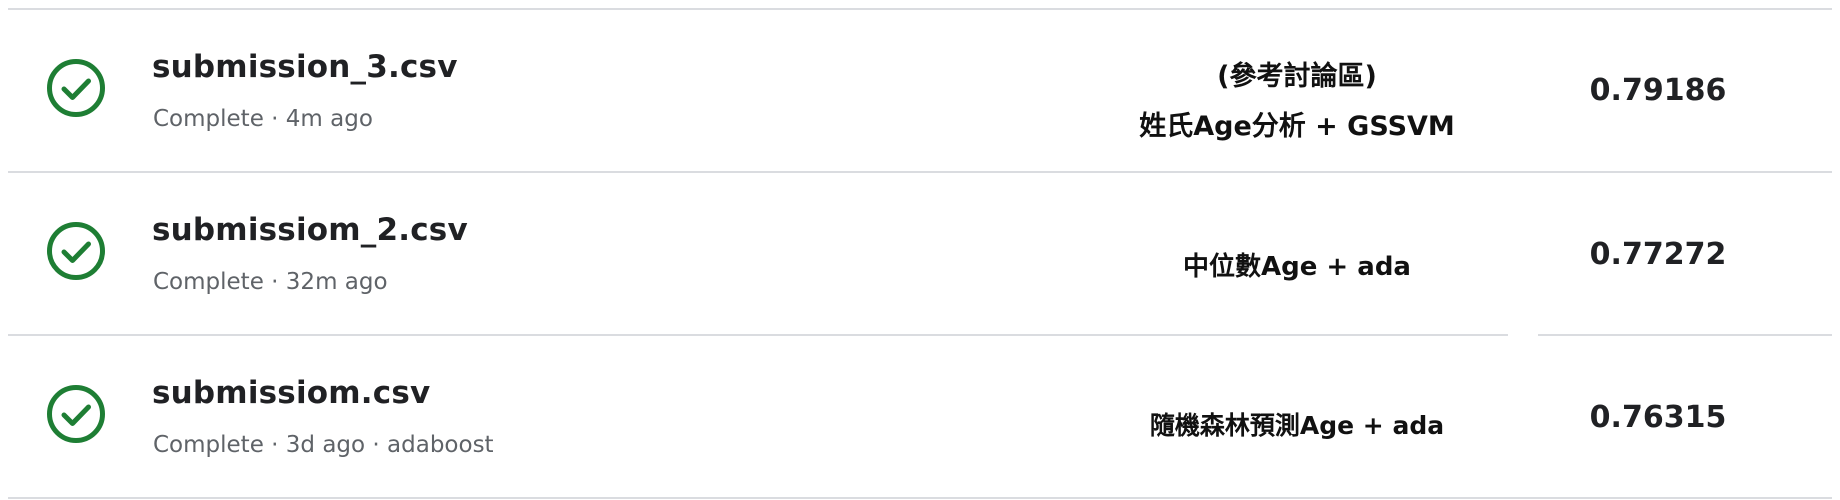 Image resolution: width=1840 pixels, height=500 pixels. I want to click on description-line: 中位數Age + ada, so click(1297, 267).